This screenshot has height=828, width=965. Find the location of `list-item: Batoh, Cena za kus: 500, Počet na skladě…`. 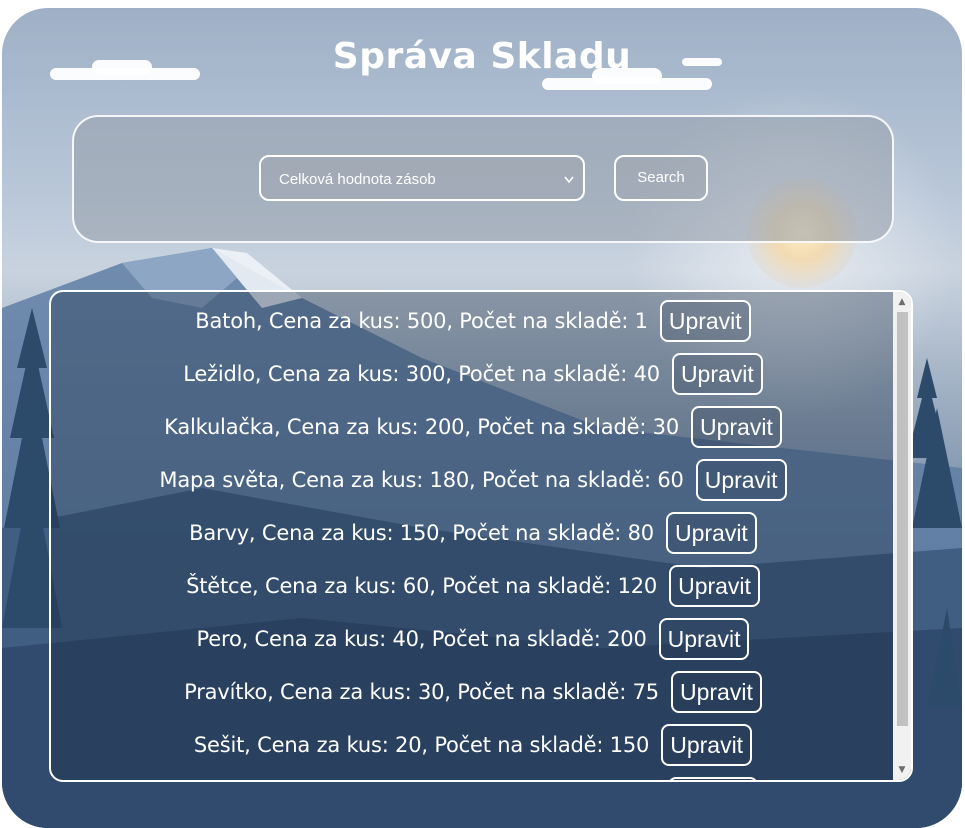

list-item: Batoh, Cena za kus: 500, Počet na skladě… is located at coordinates (473, 320).